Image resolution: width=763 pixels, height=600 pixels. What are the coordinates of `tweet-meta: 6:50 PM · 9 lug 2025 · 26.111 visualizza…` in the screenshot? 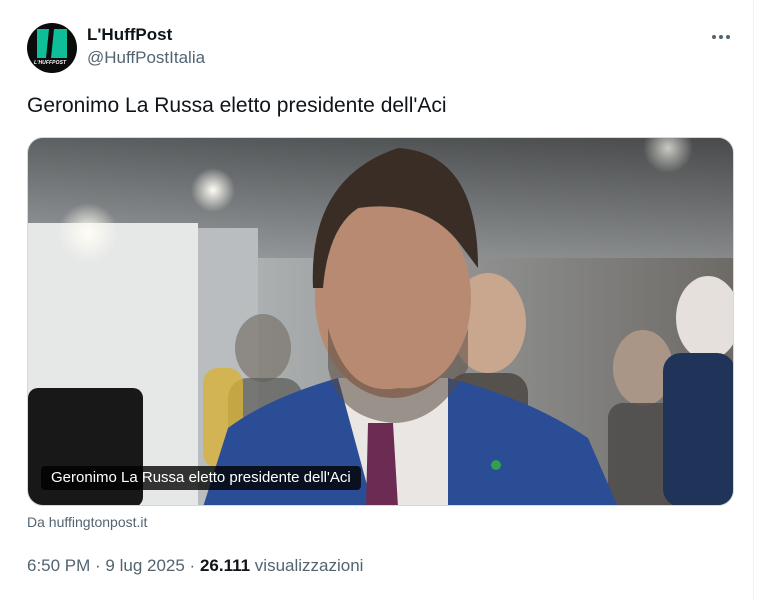 It's located at (195, 566).